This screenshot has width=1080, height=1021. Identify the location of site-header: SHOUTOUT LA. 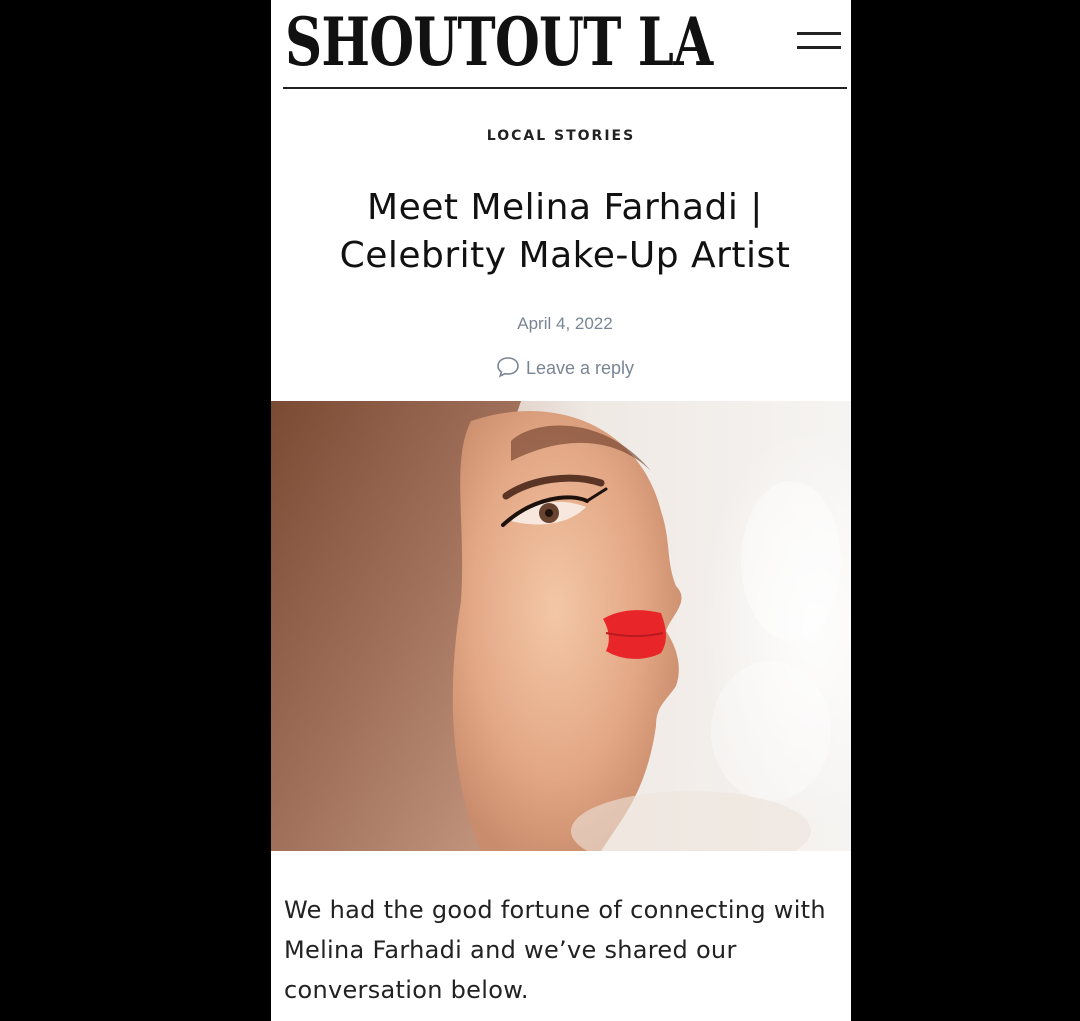
(561, 45).